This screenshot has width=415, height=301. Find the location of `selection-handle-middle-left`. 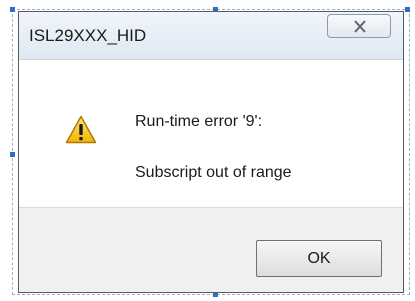

selection-handle-middle-left is located at coordinates (12, 154).